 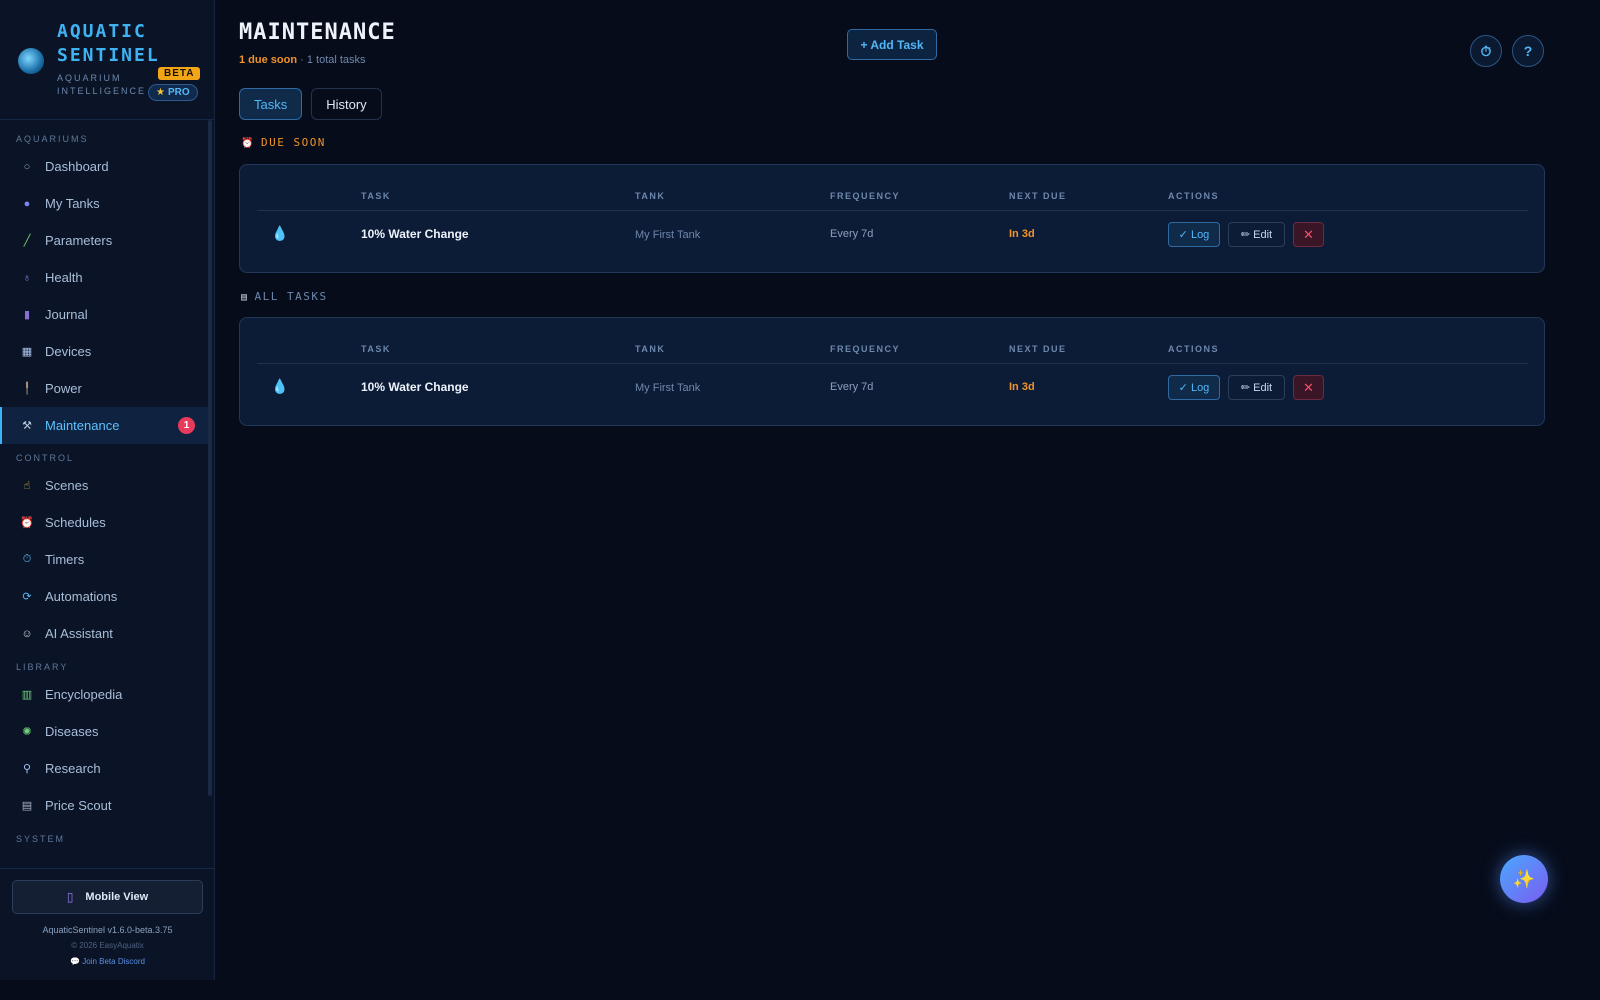 I want to click on sidebar-item-journal: ▮ Journal, so click(x=104, y=314).